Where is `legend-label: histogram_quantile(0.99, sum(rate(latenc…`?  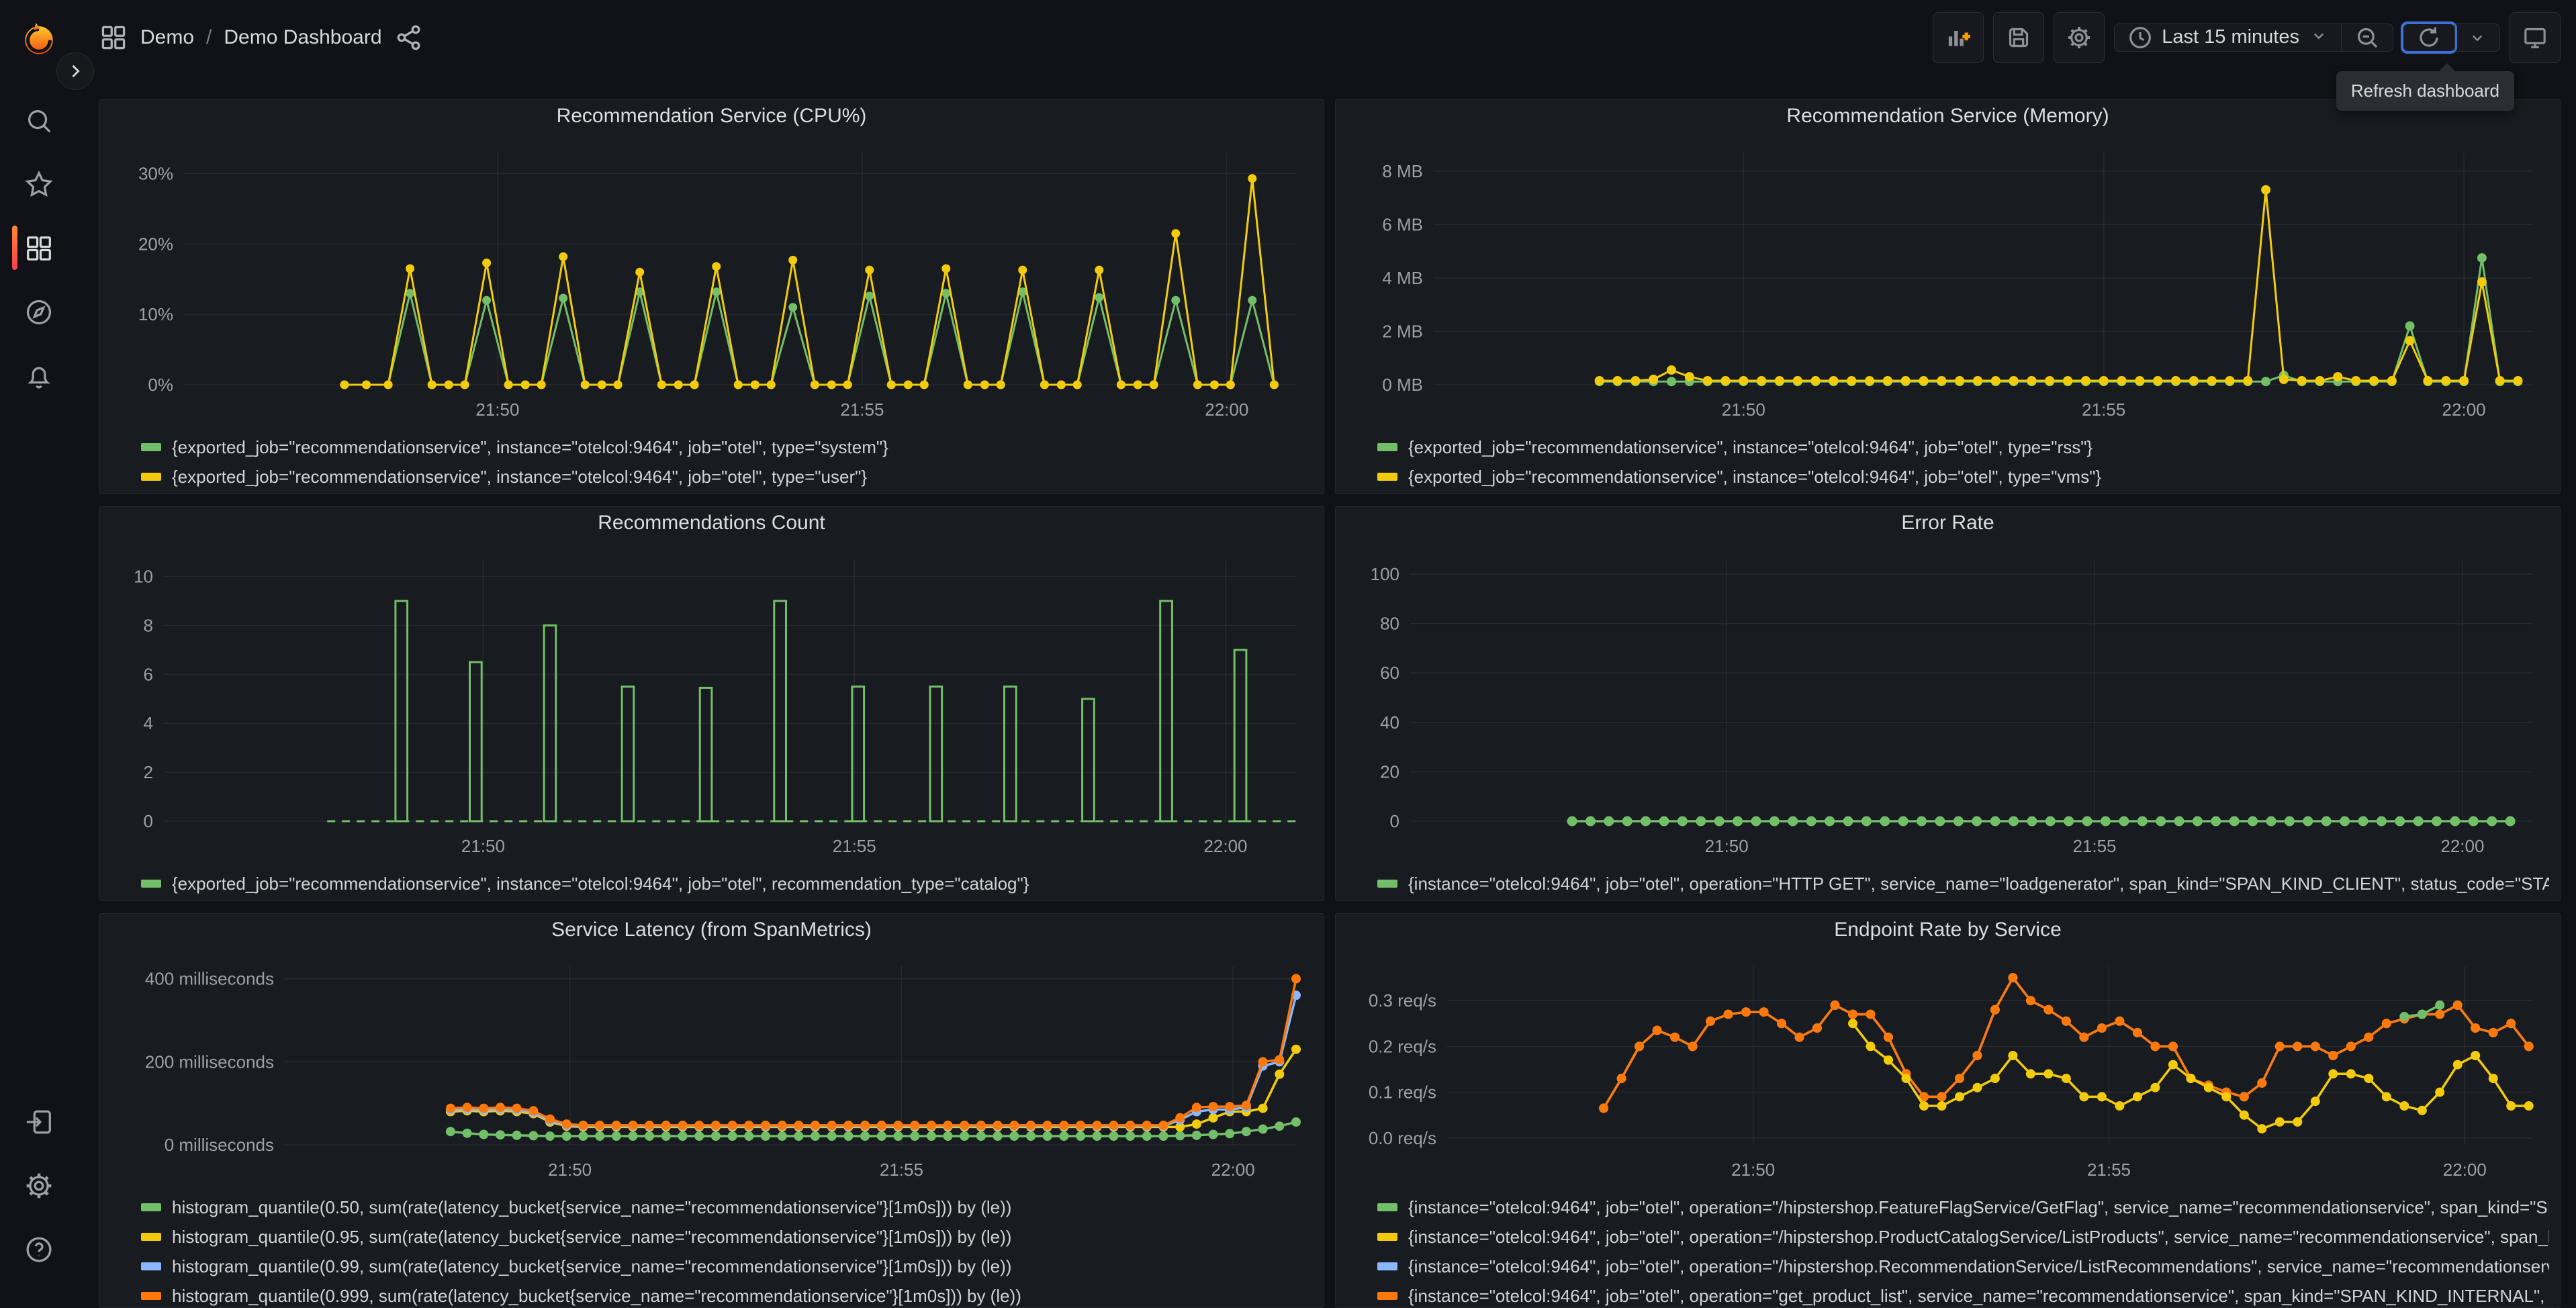
legend-label: histogram_quantile(0.99, sum(rate(latenc… is located at coordinates (592, 1266).